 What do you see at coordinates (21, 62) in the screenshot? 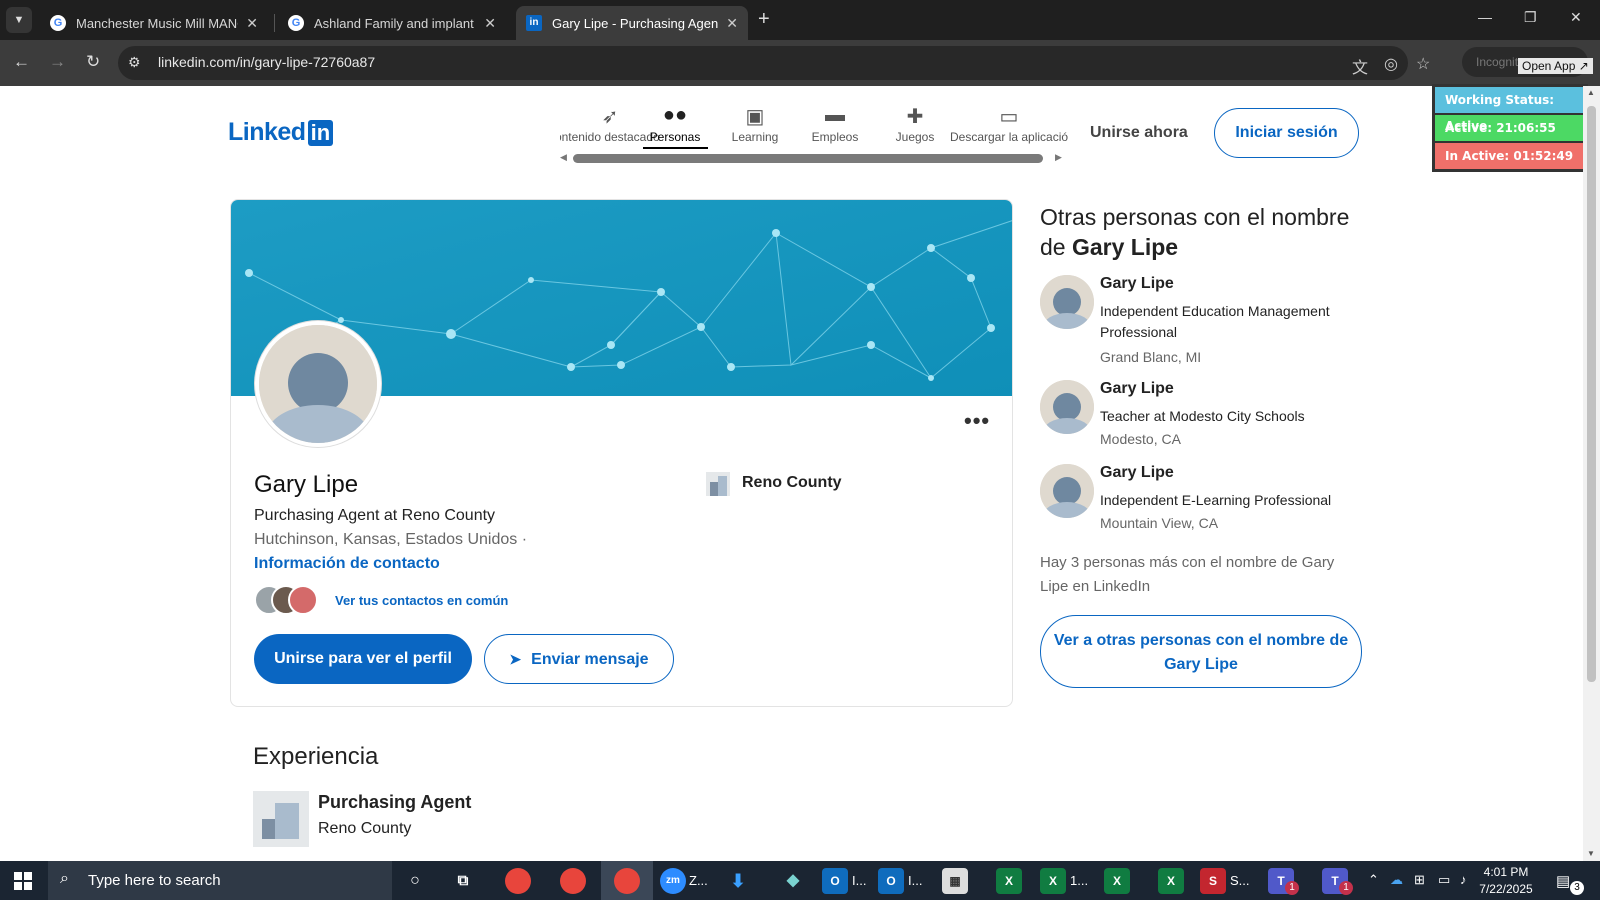
I see `back-icon: ←` at bounding box center [21, 62].